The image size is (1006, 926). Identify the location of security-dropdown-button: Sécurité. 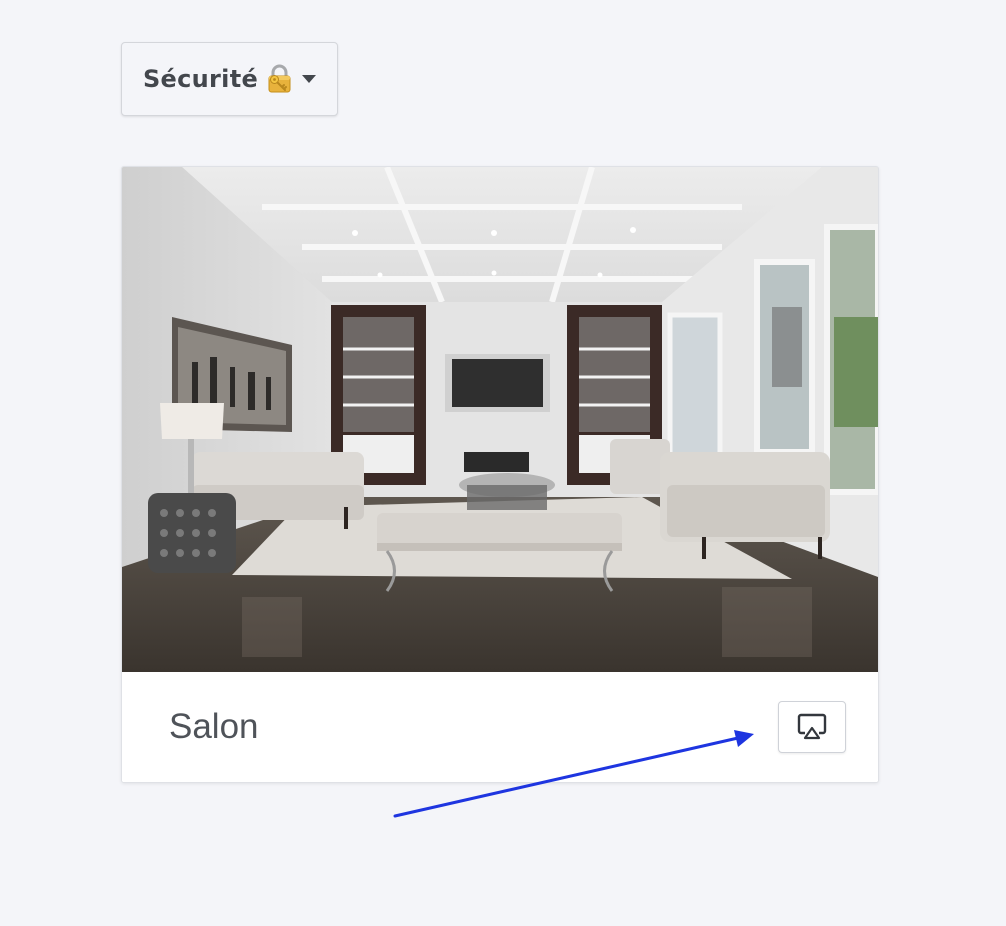
(229, 79).